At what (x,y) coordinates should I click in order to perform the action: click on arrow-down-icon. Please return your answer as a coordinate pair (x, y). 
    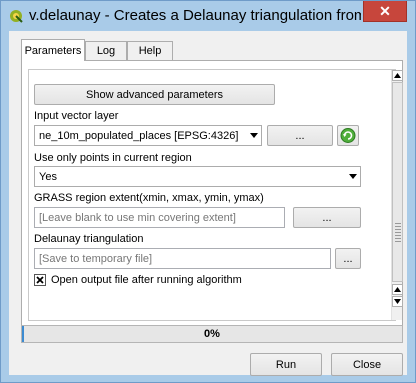
    Looking at the image, I should click on (397, 301).